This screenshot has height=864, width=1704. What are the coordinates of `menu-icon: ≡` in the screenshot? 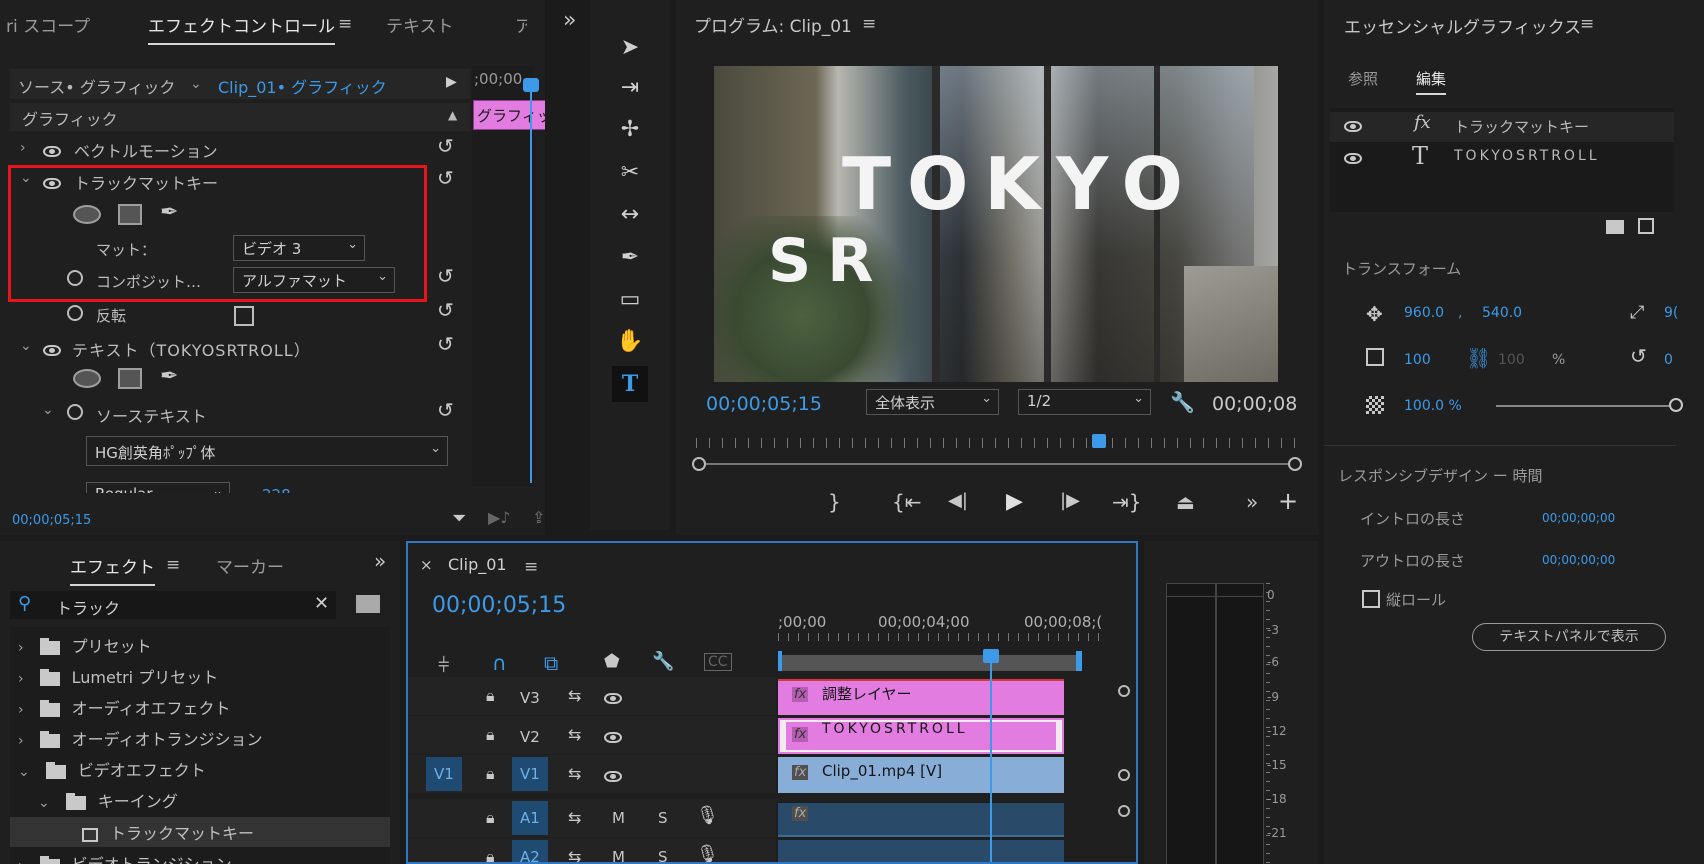 It's located at (869, 24).